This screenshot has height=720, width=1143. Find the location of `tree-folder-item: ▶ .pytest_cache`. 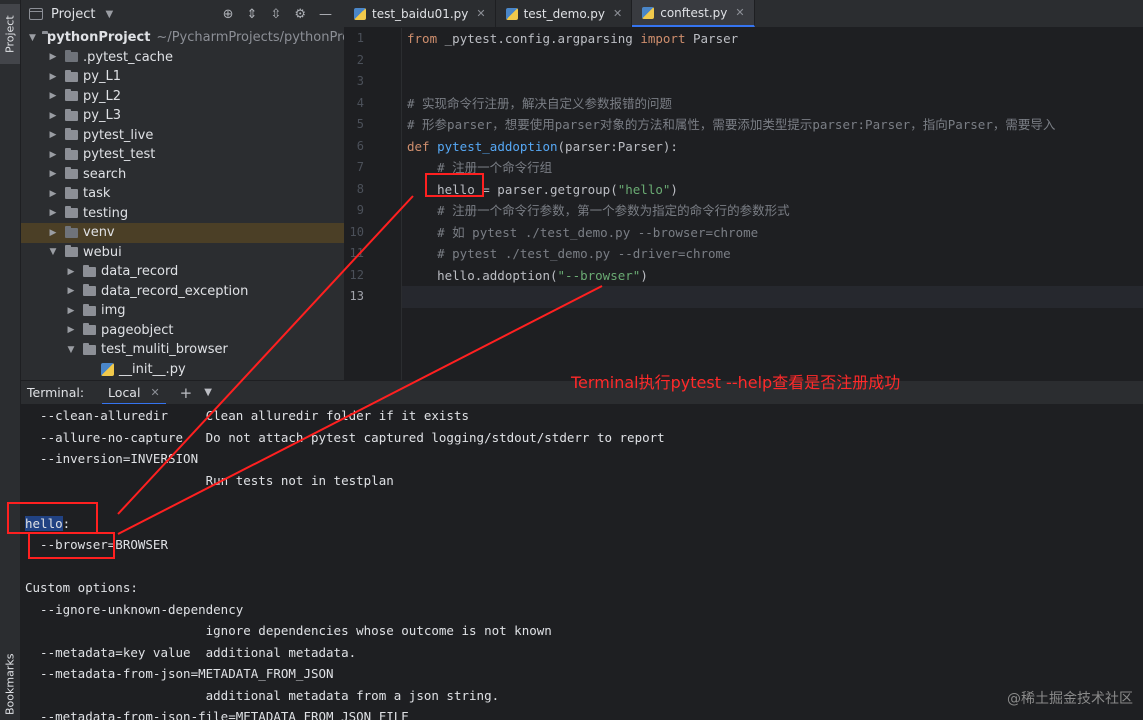

tree-folder-item: ▶ .pytest_cache is located at coordinates (182, 58).